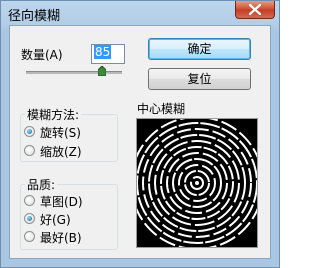  I want to click on radio-best-label: 最好(B), so click(61, 238).